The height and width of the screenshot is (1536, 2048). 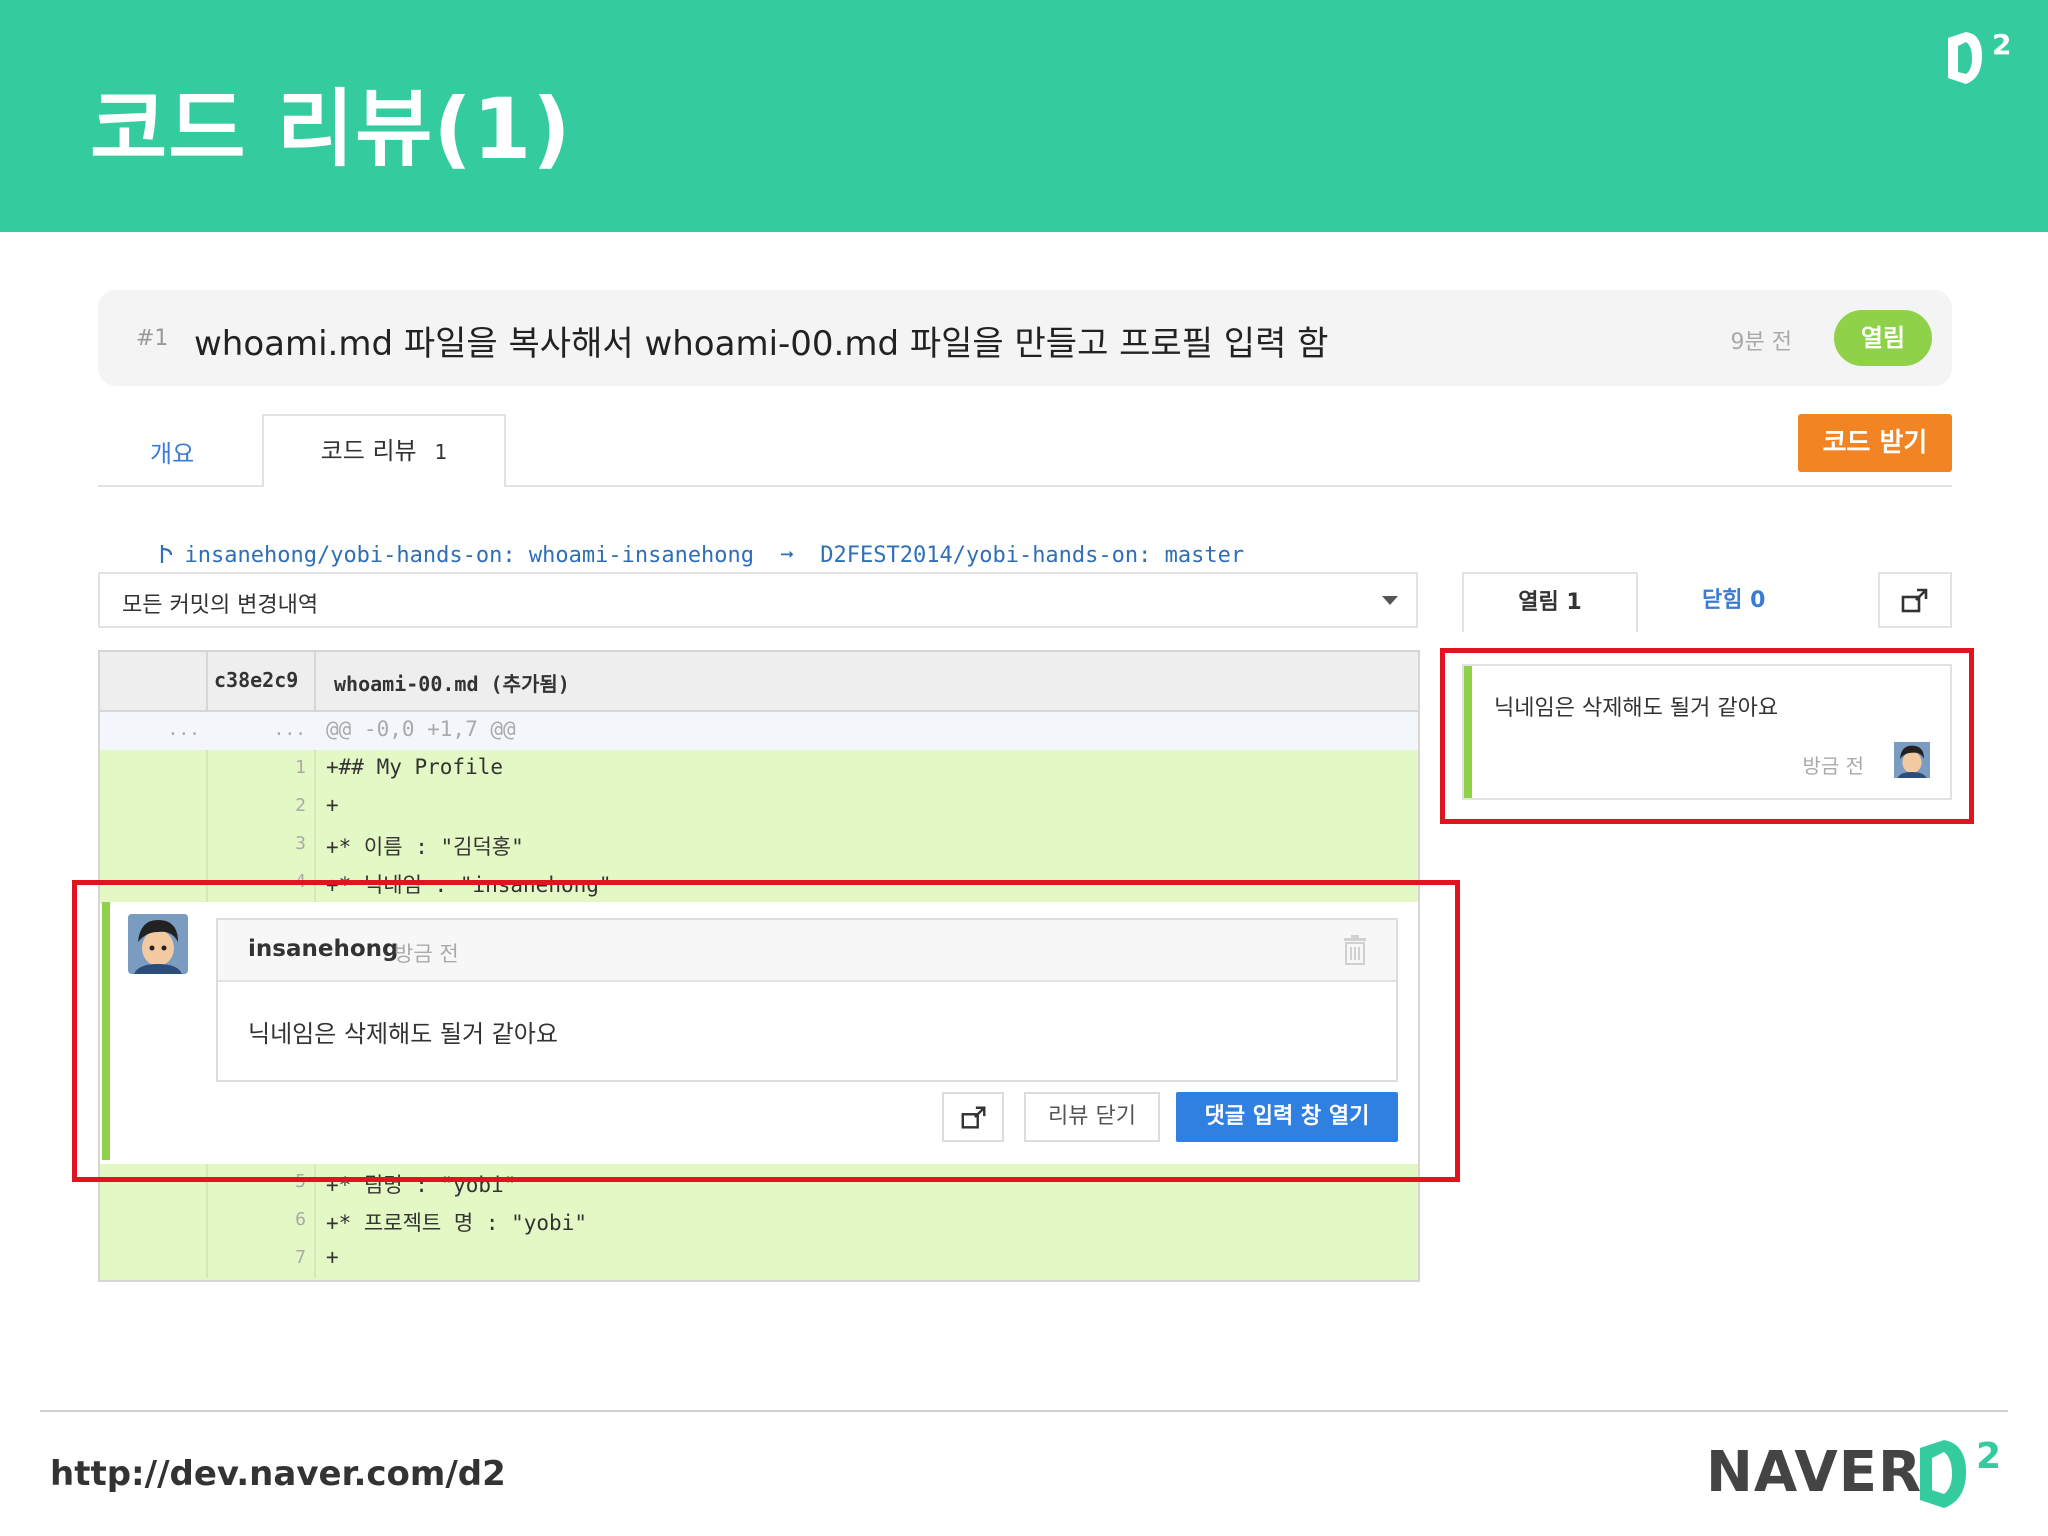 I want to click on footer-url: http://dev.naver.com/d2, so click(x=278, y=1474).